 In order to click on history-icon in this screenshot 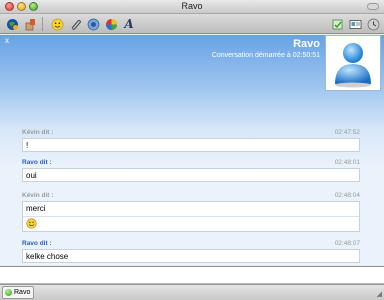, I will do `click(373, 24)`.